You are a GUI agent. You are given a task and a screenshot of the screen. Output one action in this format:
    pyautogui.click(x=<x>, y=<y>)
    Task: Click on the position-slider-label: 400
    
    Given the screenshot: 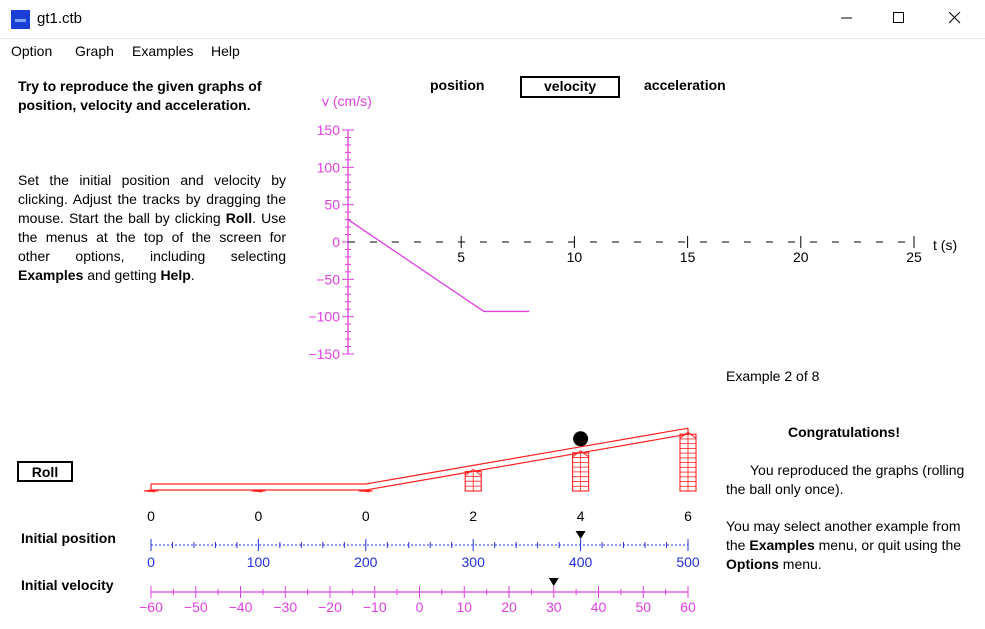 What is the action you would take?
    pyautogui.click(x=581, y=562)
    